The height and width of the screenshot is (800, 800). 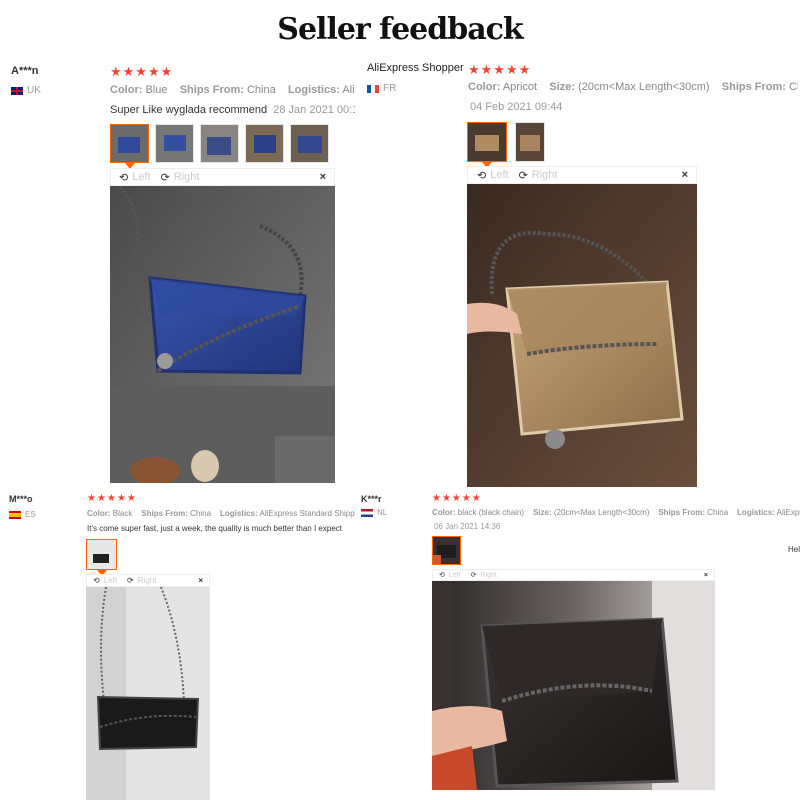 What do you see at coordinates (17, 90) in the screenshot?
I see `uk-flag-icon` at bounding box center [17, 90].